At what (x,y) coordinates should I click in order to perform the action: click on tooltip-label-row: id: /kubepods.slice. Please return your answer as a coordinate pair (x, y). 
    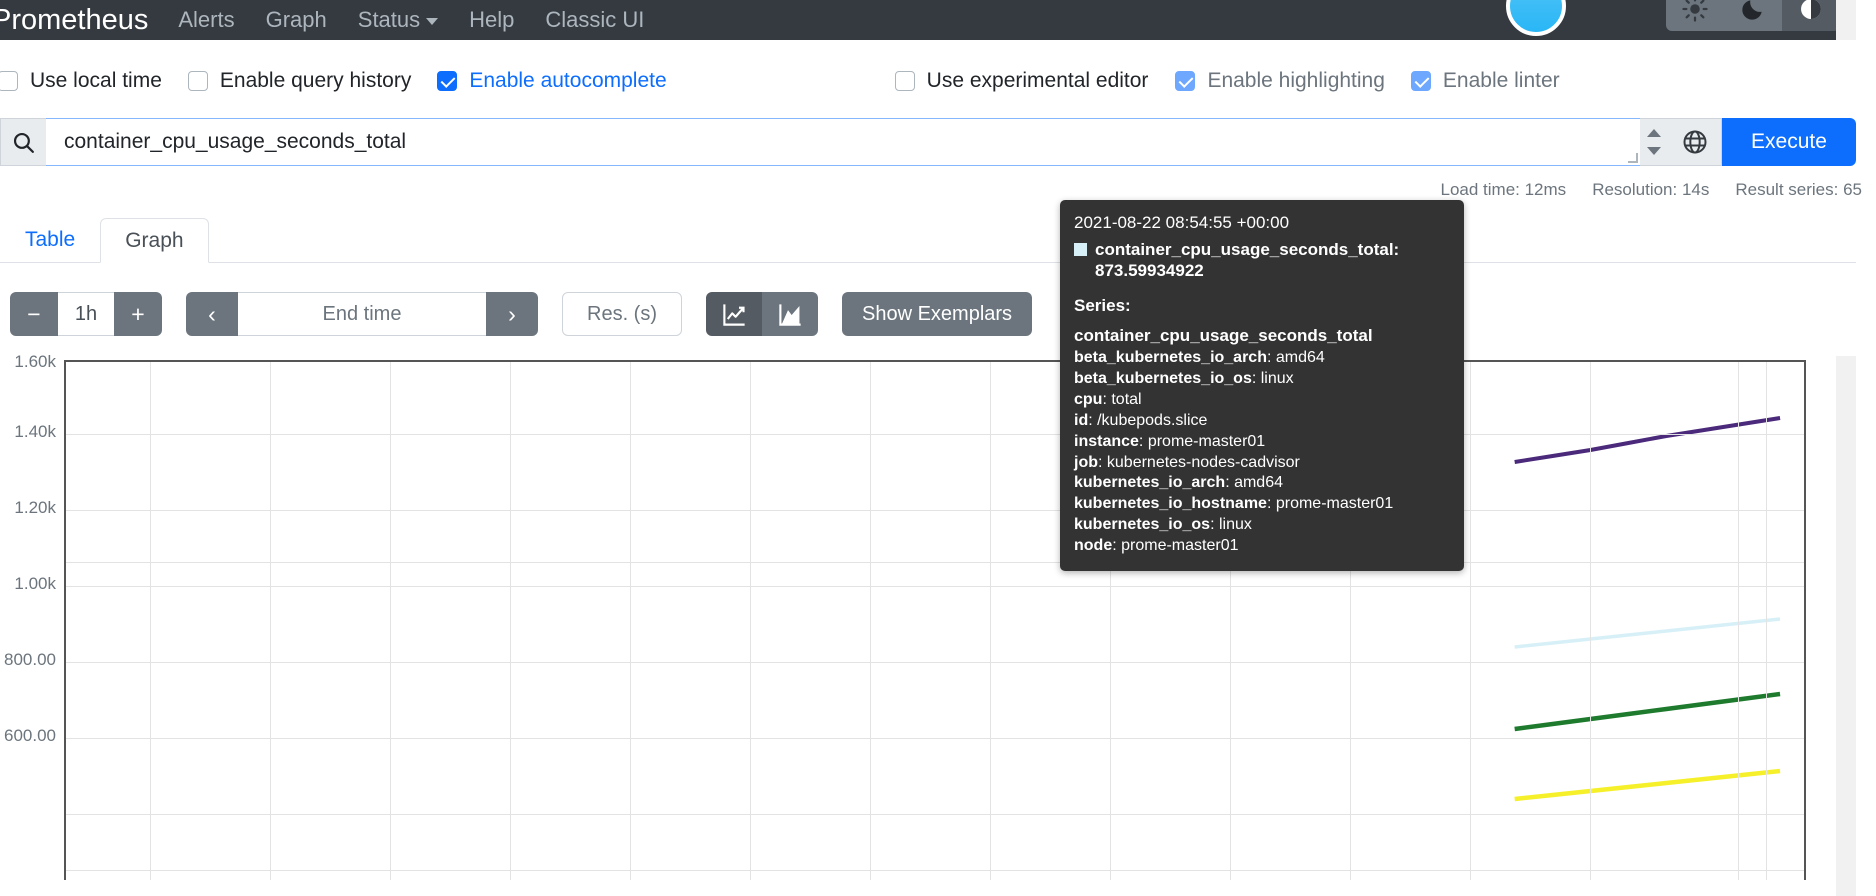
    Looking at the image, I should click on (1141, 420).